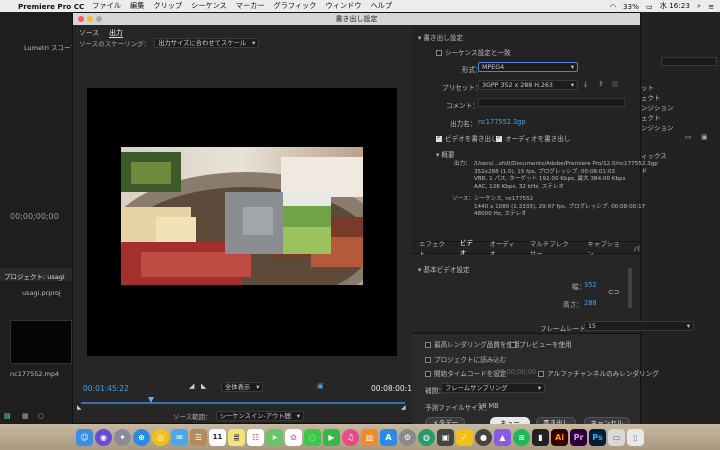  Describe the element at coordinates (369, 437) in the screenshot. I see `books-icon: ▥` at that location.